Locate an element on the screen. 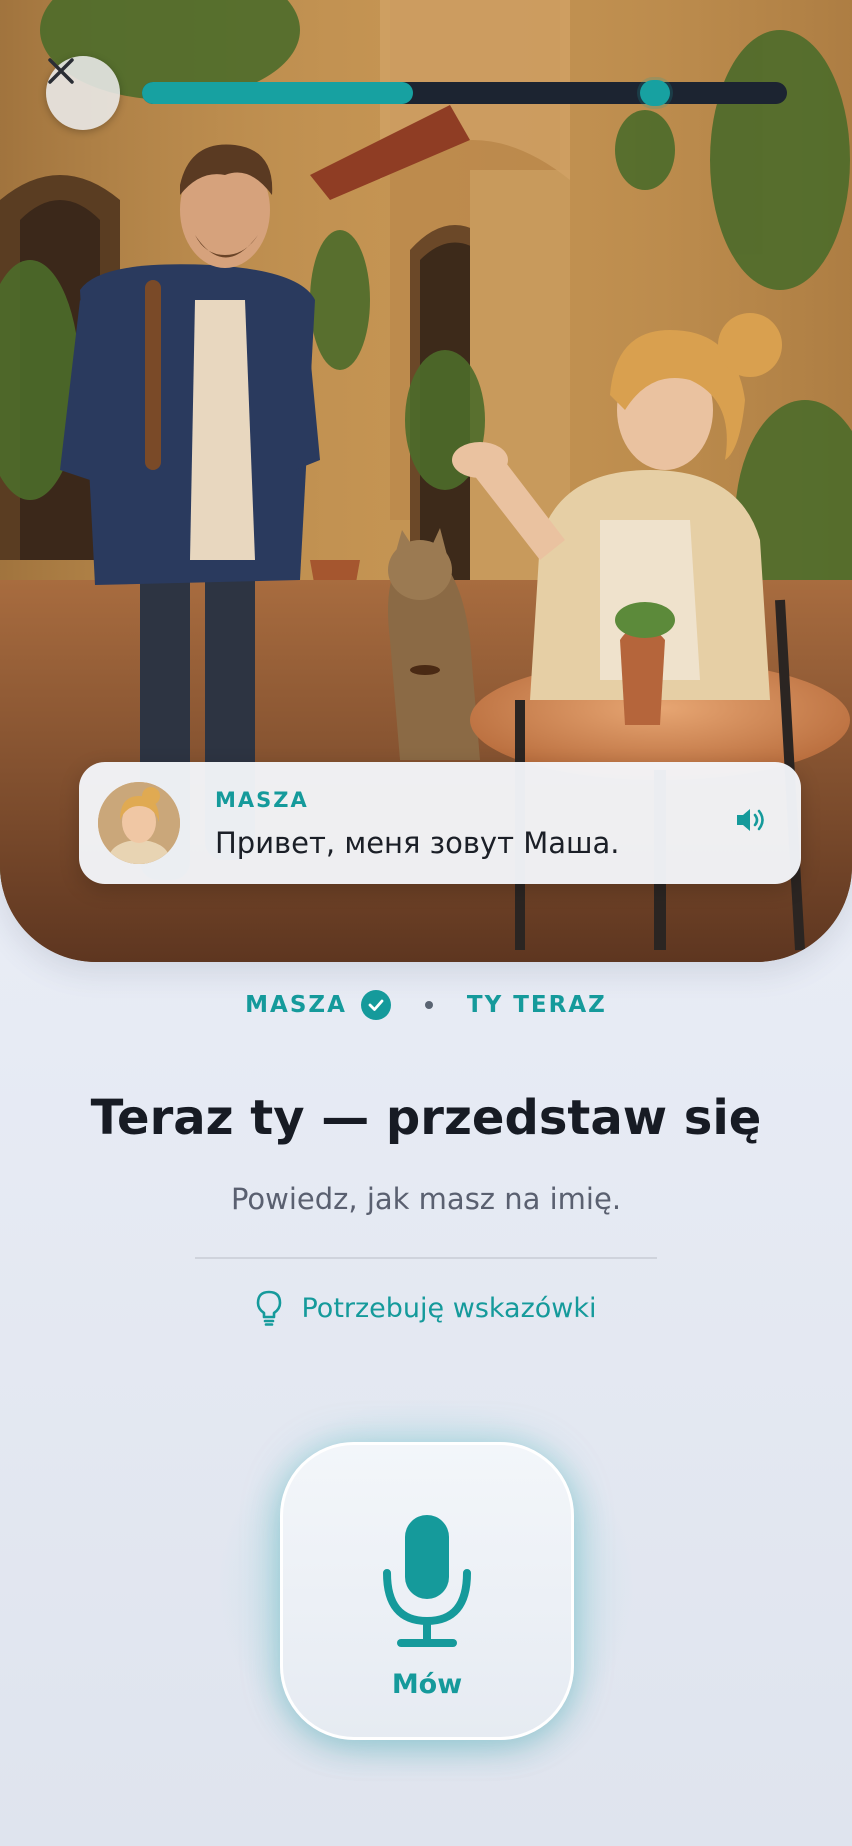  step-completed-label: MASZA is located at coordinates (296, 1005).